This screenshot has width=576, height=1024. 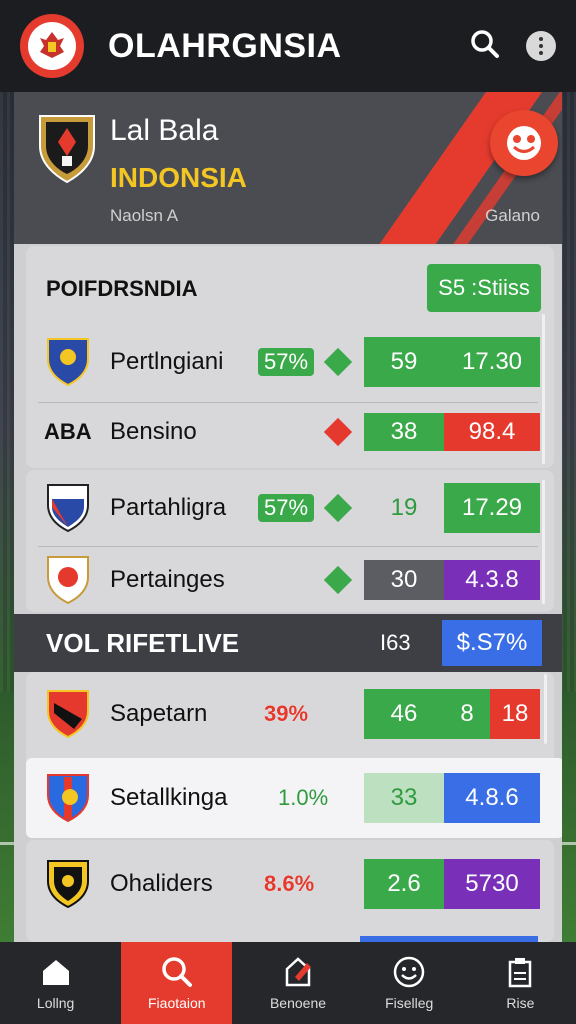 What do you see at coordinates (338, 432) in the screenshot?
I see `trend-down-icon` at bounding box center [338, 432].